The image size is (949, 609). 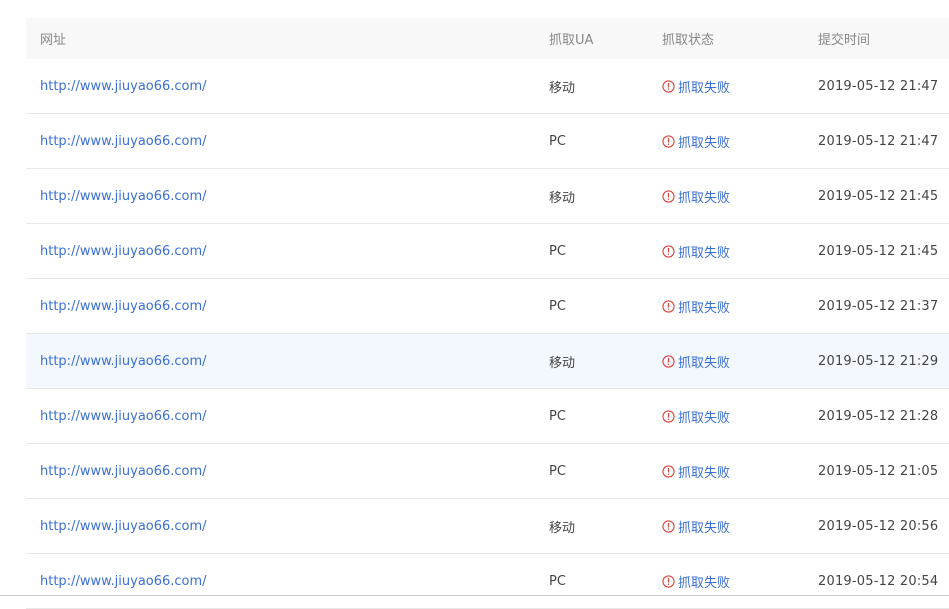 I want to click on time-cell: 2019-05-12 21:45, so click(x=877, y=251).